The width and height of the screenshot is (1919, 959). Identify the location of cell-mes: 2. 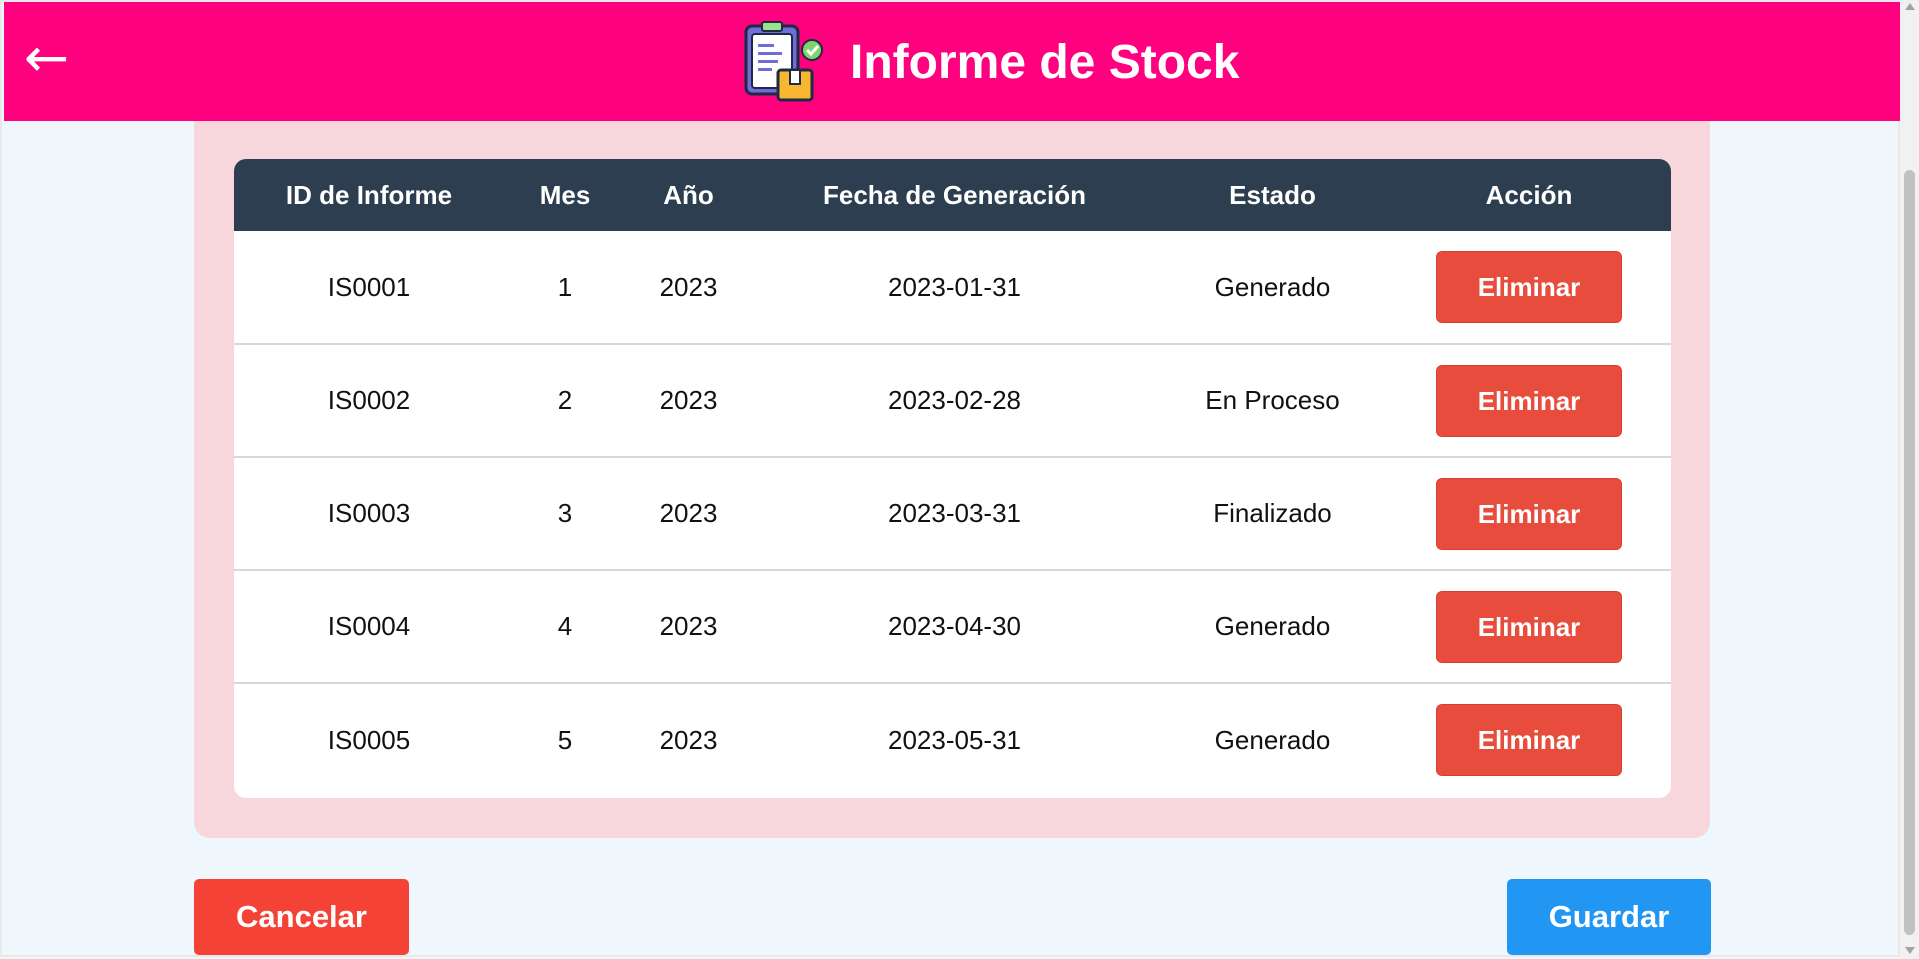
(565, 400).